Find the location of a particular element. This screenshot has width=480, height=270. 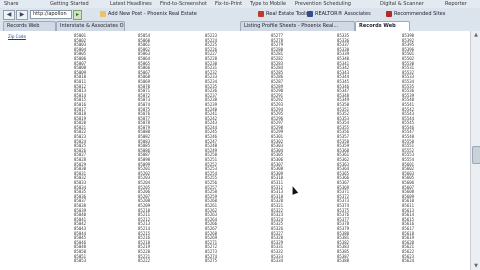

vertical-scrollbar: ▲ ▼ is located at coordinates (475, 150).